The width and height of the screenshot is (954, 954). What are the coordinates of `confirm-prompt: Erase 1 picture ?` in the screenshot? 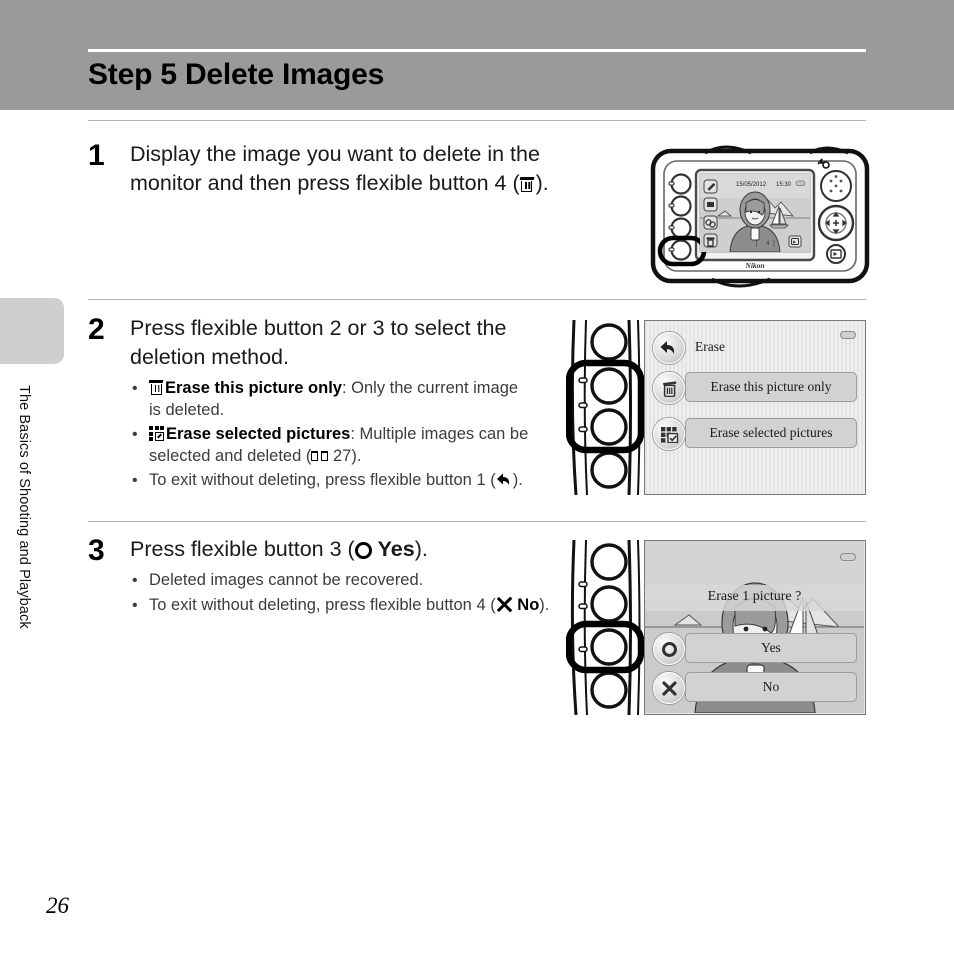 It's located at (754, 596).